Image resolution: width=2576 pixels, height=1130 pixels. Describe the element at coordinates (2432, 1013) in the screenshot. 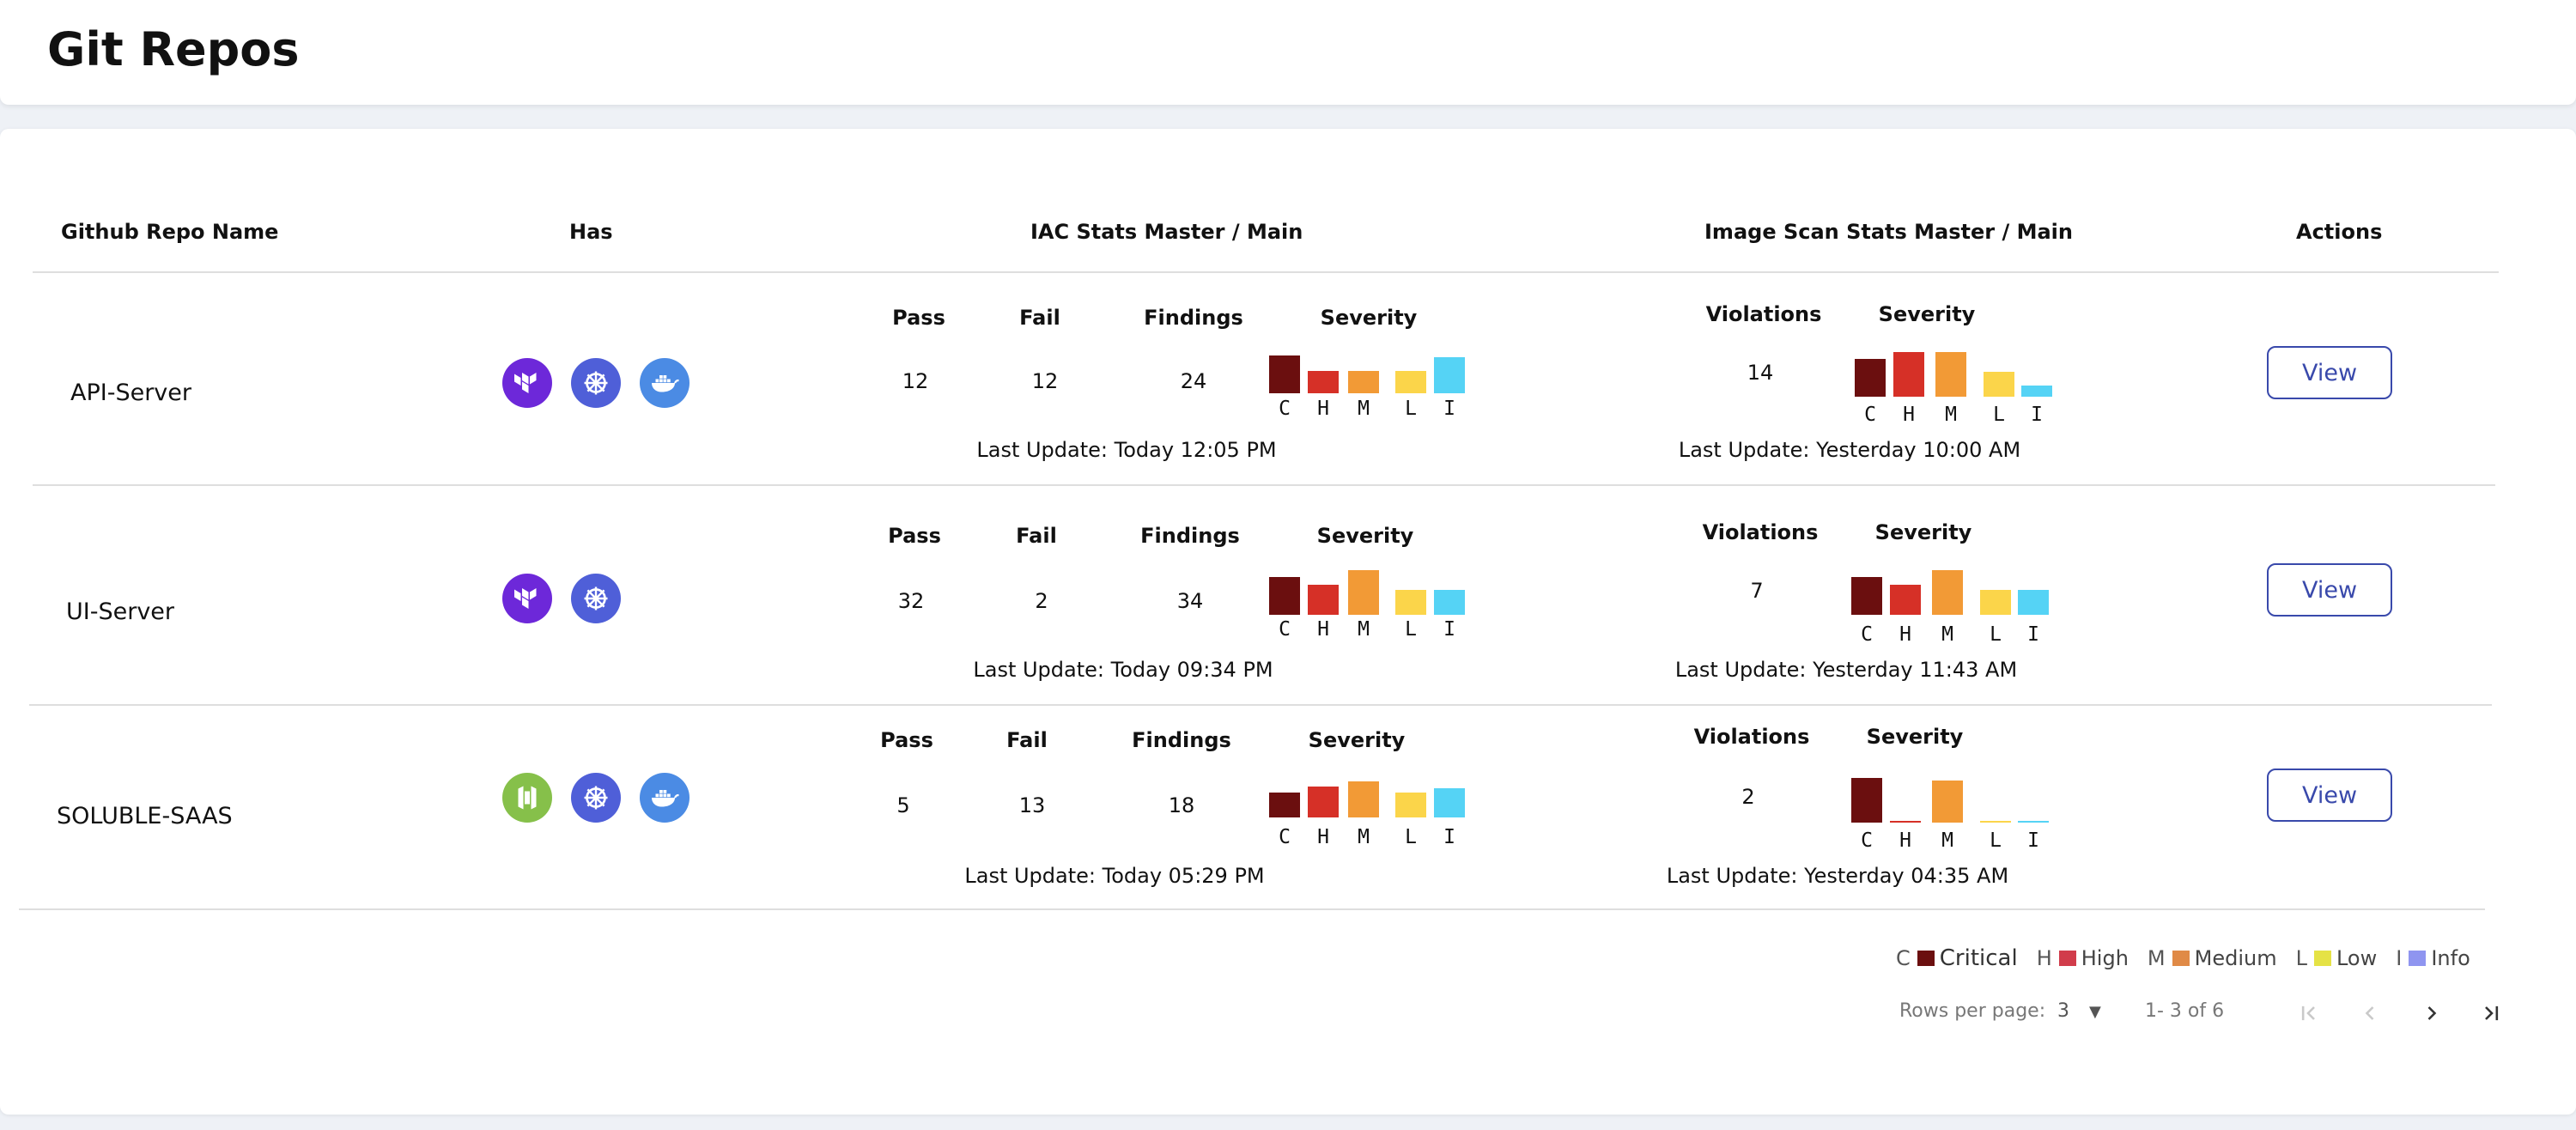

I see `next-page-button` at that location.